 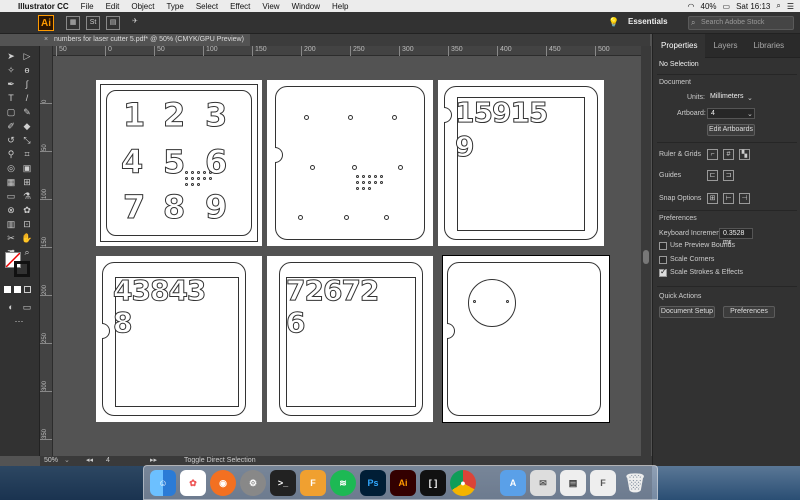 I want to click on none-mode-icon, so click(x=27, y=289).